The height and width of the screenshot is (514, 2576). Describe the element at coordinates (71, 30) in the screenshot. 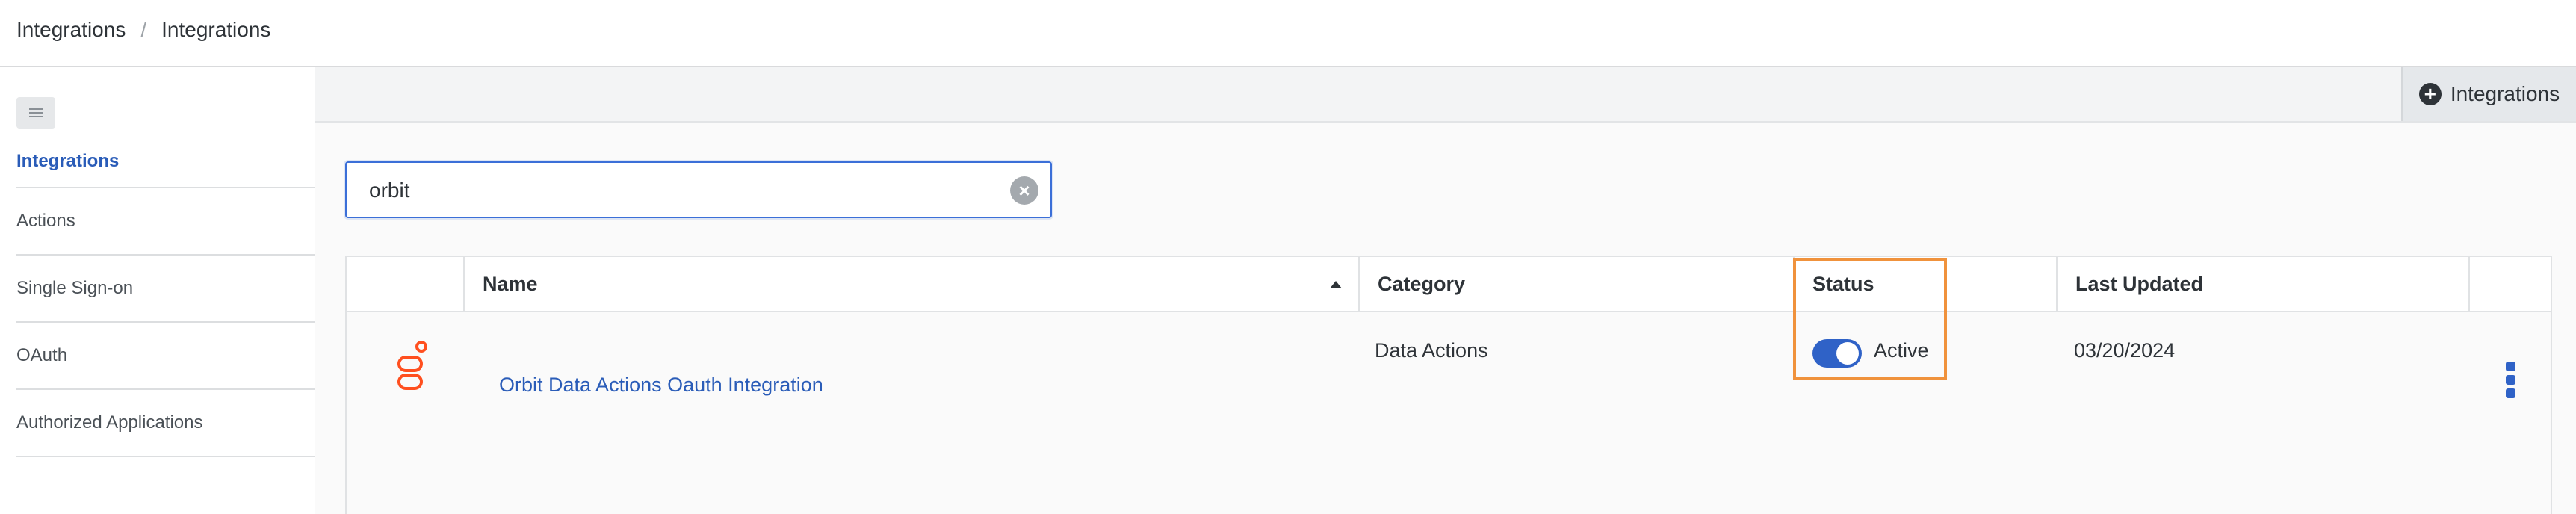

I see `breadcrumb-item-integrations: Integrations` at that location.